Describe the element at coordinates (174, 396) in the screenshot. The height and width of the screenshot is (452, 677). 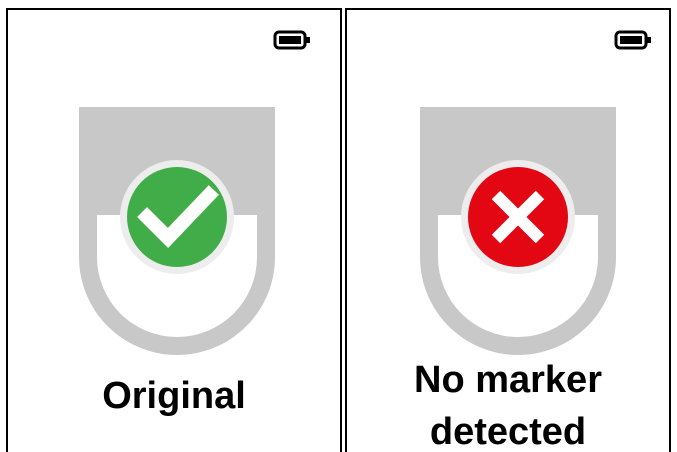
I see `status-caption: Original` at that location.